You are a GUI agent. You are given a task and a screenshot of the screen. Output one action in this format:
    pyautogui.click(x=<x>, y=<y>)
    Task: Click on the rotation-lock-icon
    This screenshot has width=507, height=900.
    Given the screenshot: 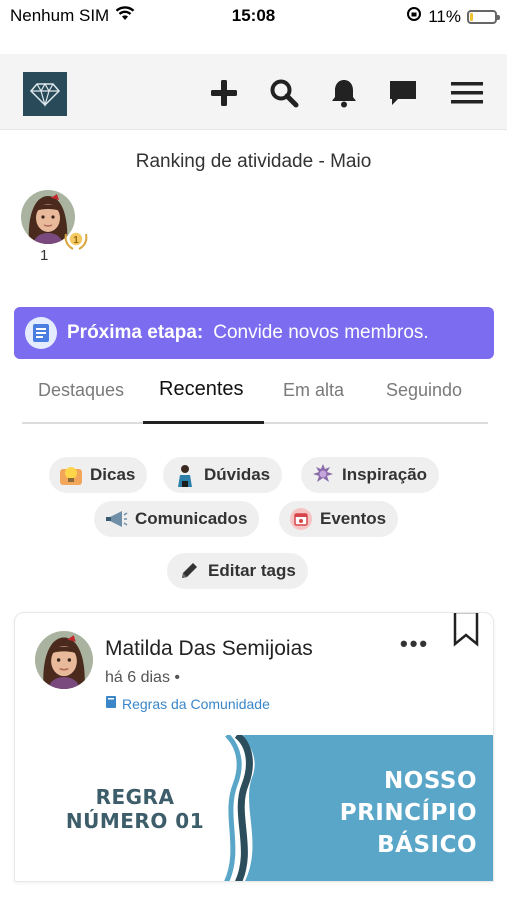 What is the action you would take?
    pyautogui.click(x=414, y=16)
    